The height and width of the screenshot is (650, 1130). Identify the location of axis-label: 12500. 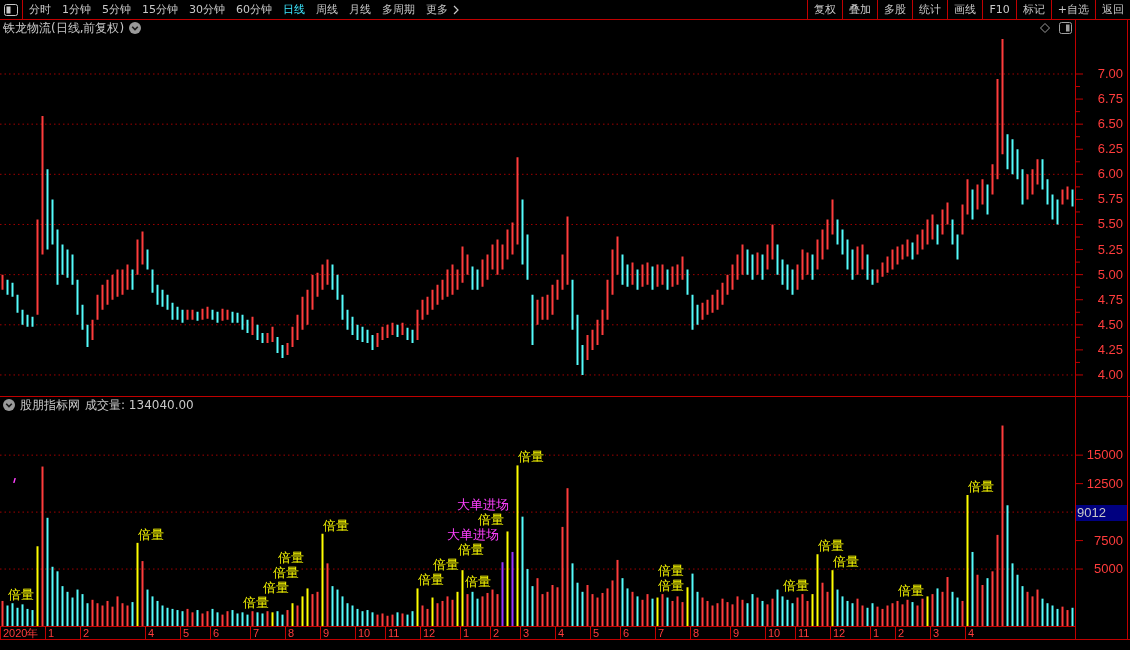
(1104, 483).